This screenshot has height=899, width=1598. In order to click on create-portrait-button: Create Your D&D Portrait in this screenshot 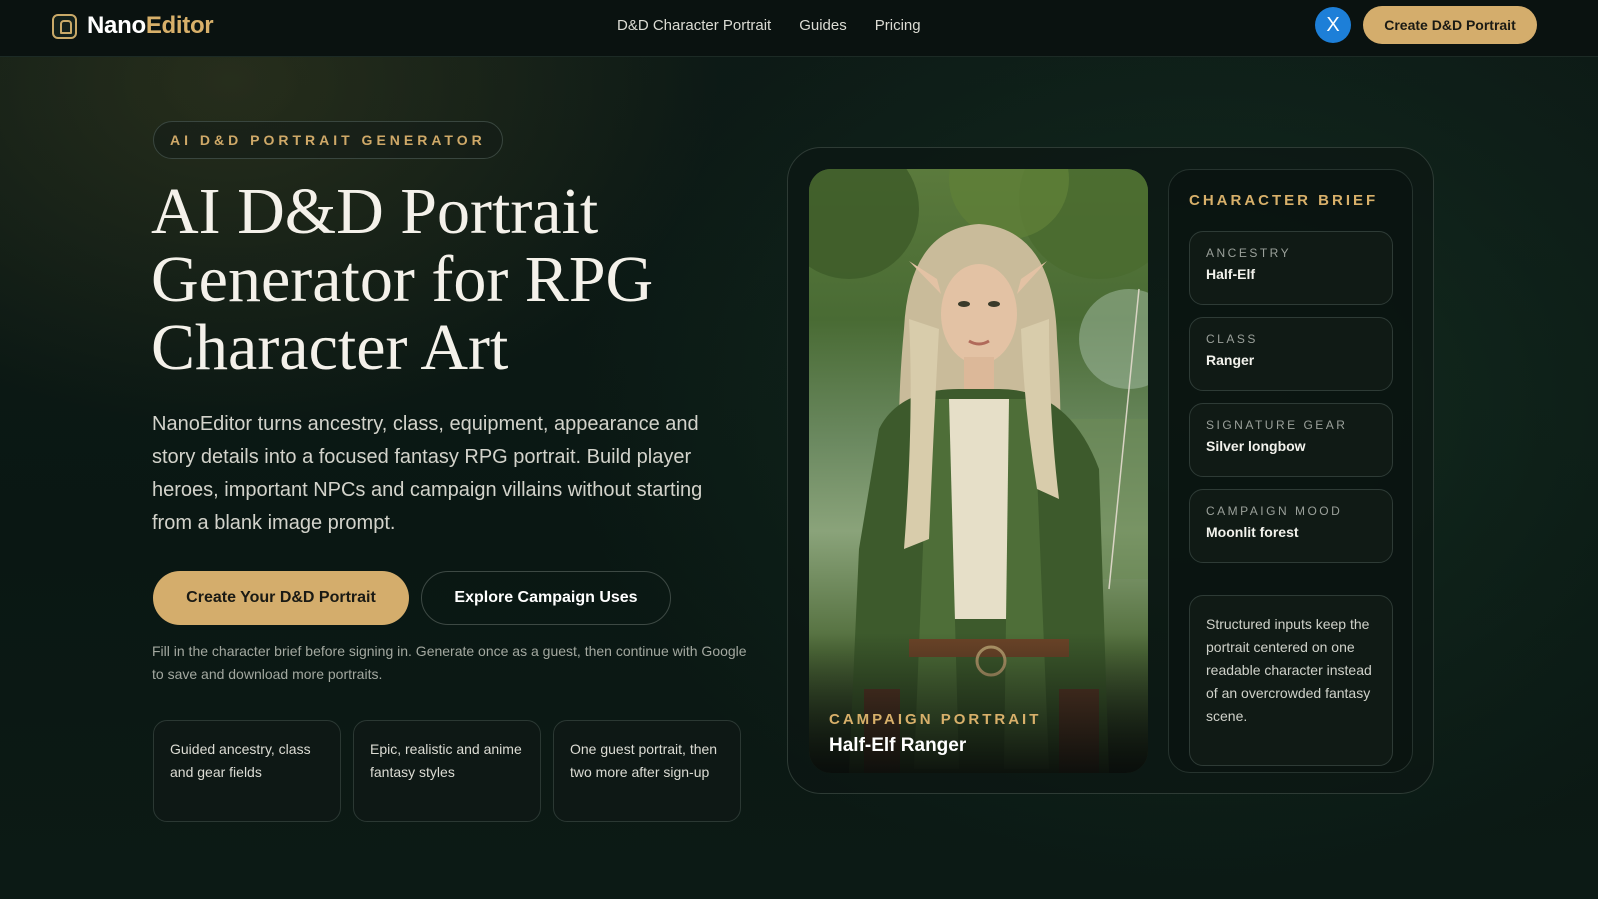, I will do `click(281, 598)`.